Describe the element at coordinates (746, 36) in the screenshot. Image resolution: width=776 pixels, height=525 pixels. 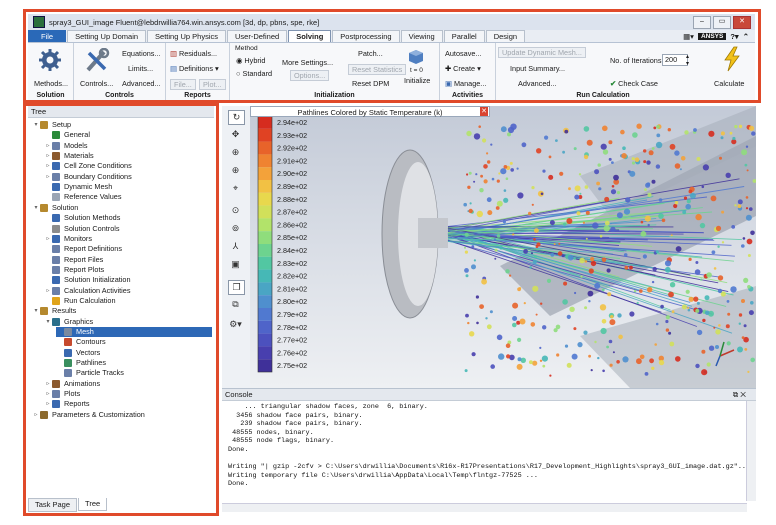
I see `collapse-ribbon-icon: ⌃` at that location.